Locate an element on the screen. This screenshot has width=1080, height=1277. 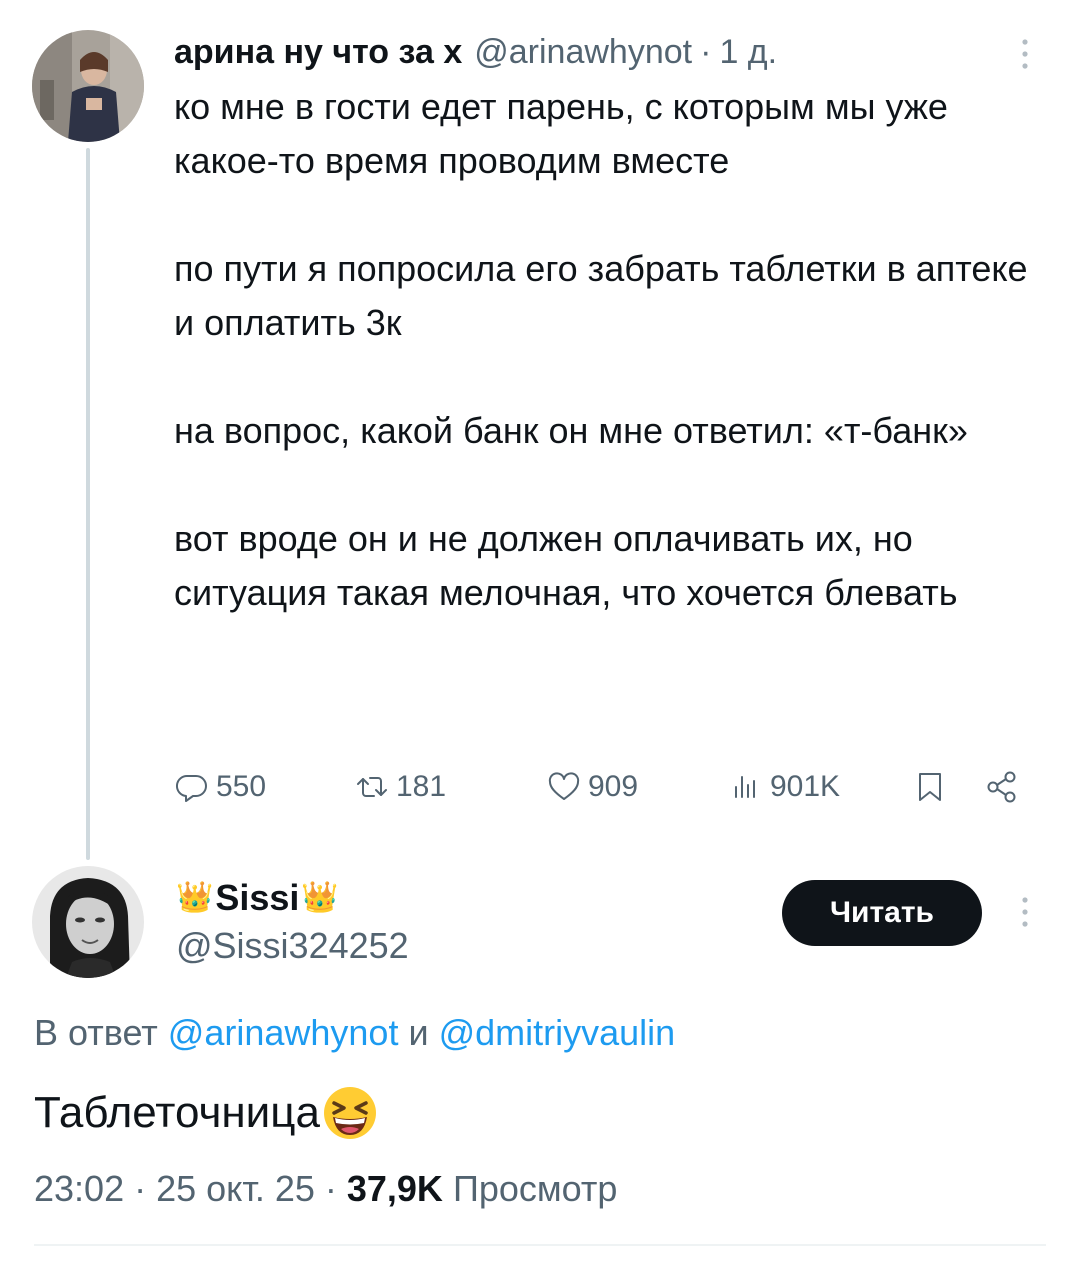
tweet-time-ago: 1 д. is located at coordinates (748, 52).